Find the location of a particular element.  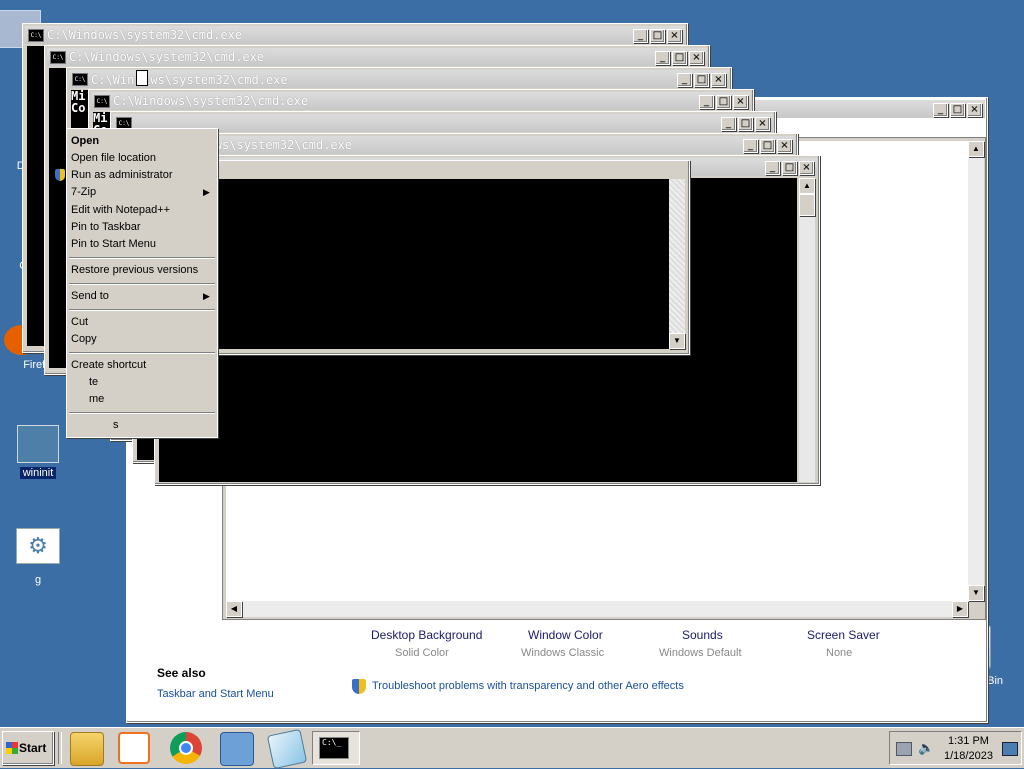

horizontal-scrollbar: ◀ ▶ is located at coordinates (597, 609).